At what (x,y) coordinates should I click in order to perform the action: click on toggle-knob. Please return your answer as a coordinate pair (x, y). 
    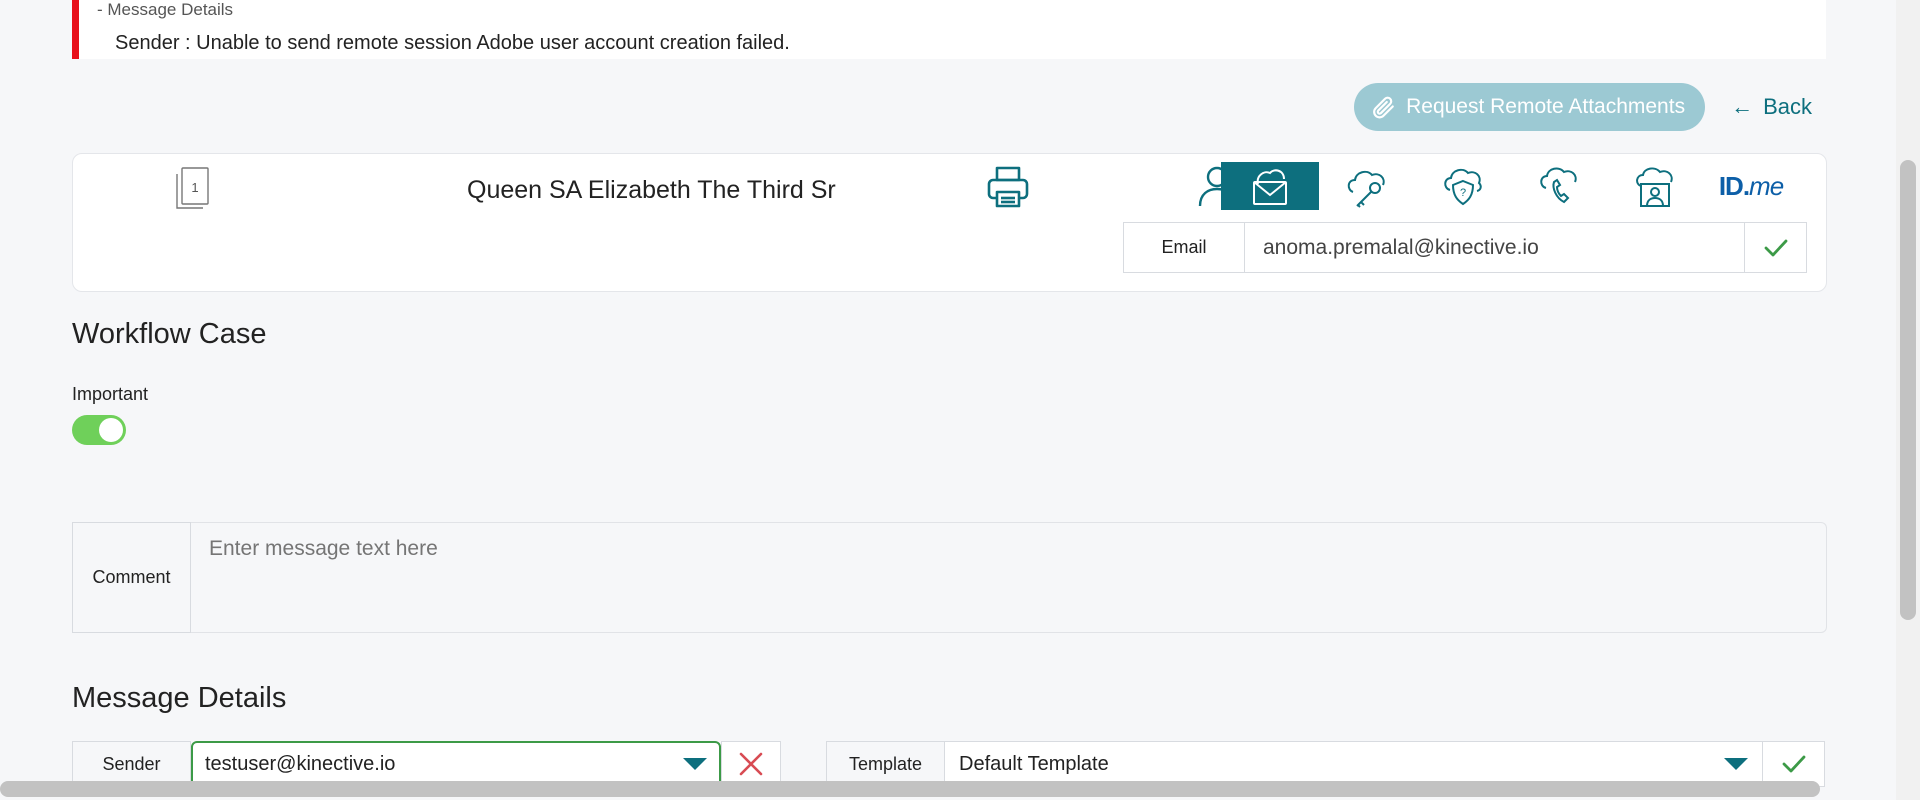
    Looking at the image, I should click on (111, 430).